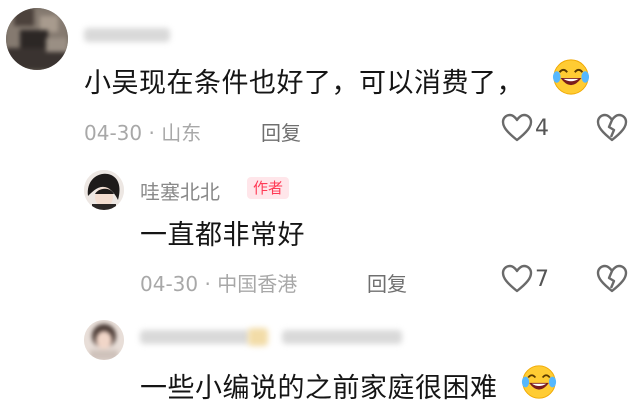  What do you see at coordinates (180, 190) in the screenshot?
I see `author-username: 哇塞北北` at bounding box center [180, 190].